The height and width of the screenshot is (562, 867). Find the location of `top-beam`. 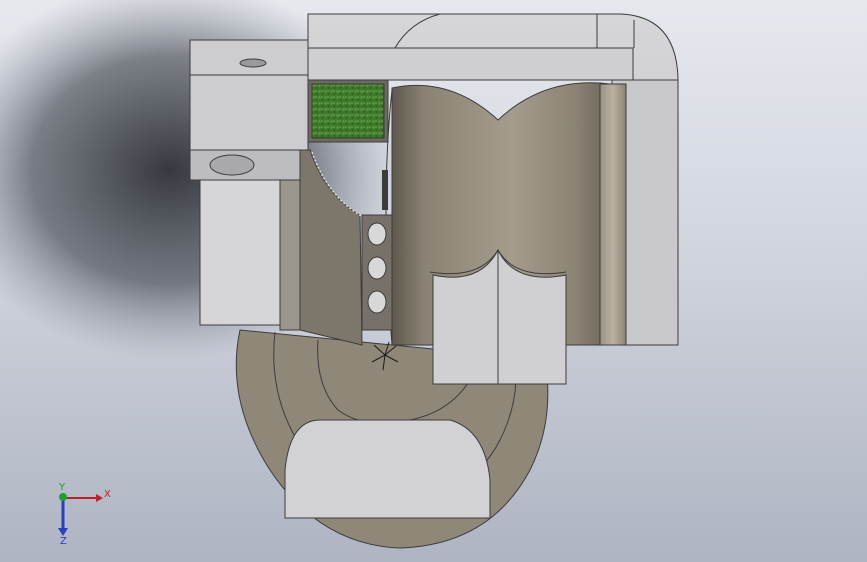

top-beam is located at coordinates (470, 64).